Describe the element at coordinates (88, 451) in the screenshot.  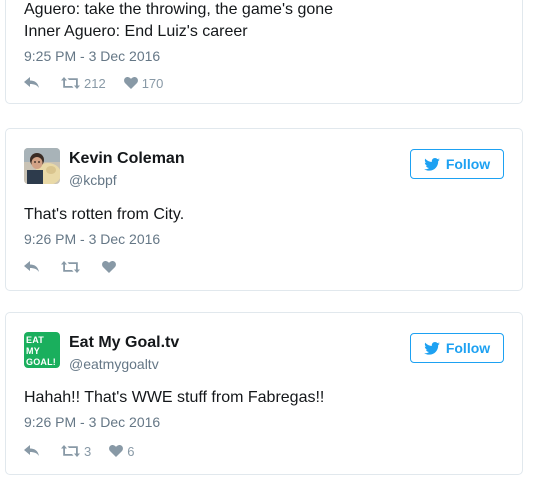
I see `retweet-count: 3` at that location.